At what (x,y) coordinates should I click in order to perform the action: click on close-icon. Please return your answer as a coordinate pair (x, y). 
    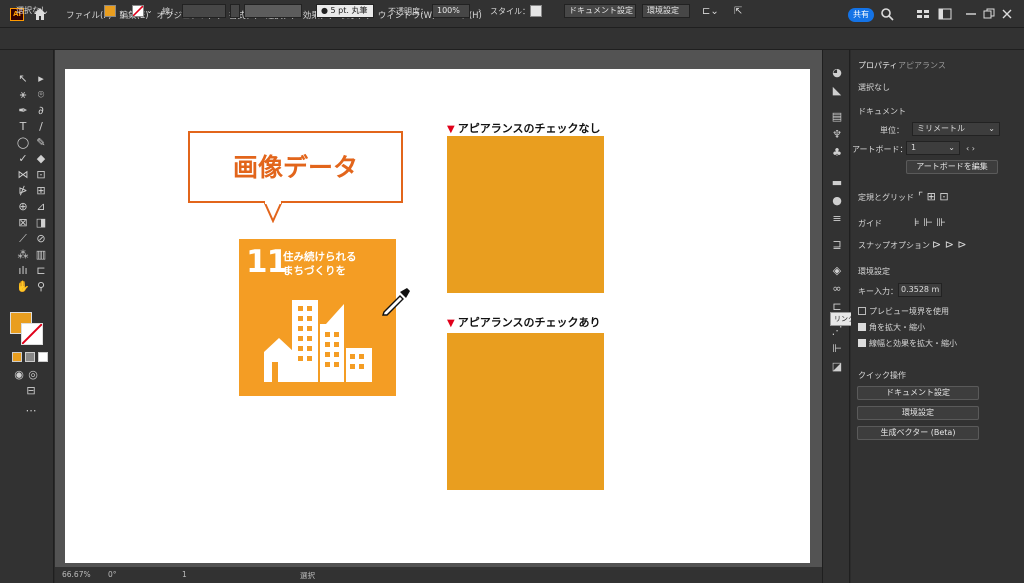
    Looking at the image, I should click on (1007, 14).